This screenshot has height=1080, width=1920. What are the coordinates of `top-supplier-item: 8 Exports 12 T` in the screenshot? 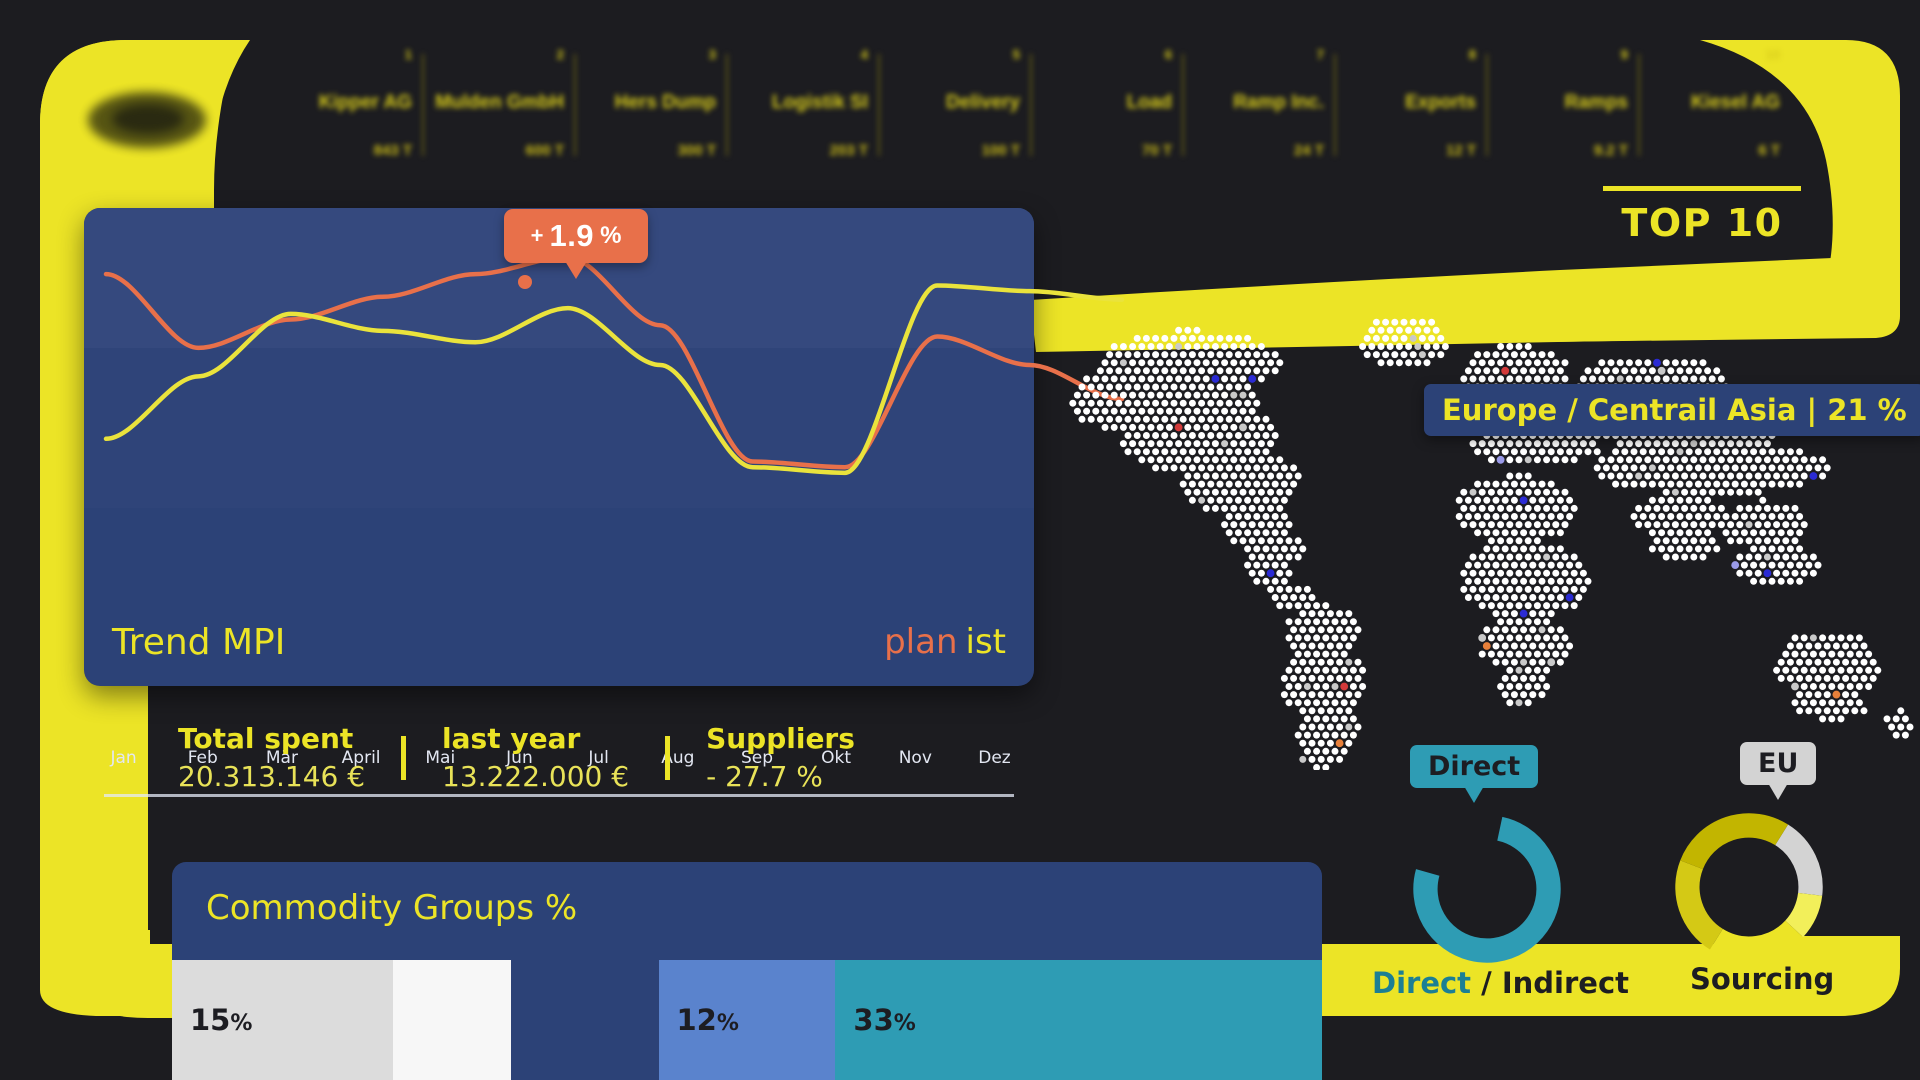 It's located at (1410, 103).